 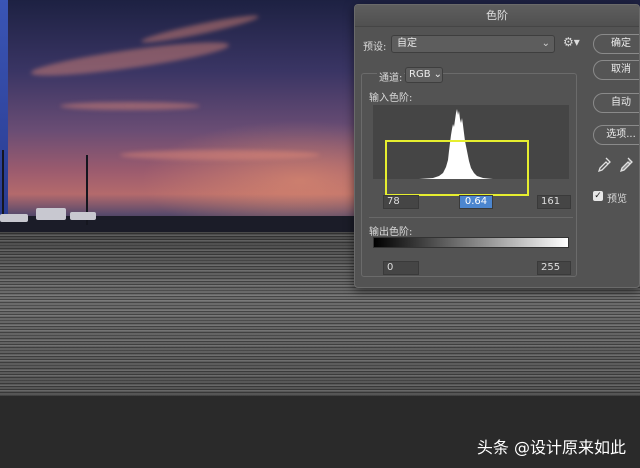 I want to click on auto-button: 自动, so click(x=616, y=103).